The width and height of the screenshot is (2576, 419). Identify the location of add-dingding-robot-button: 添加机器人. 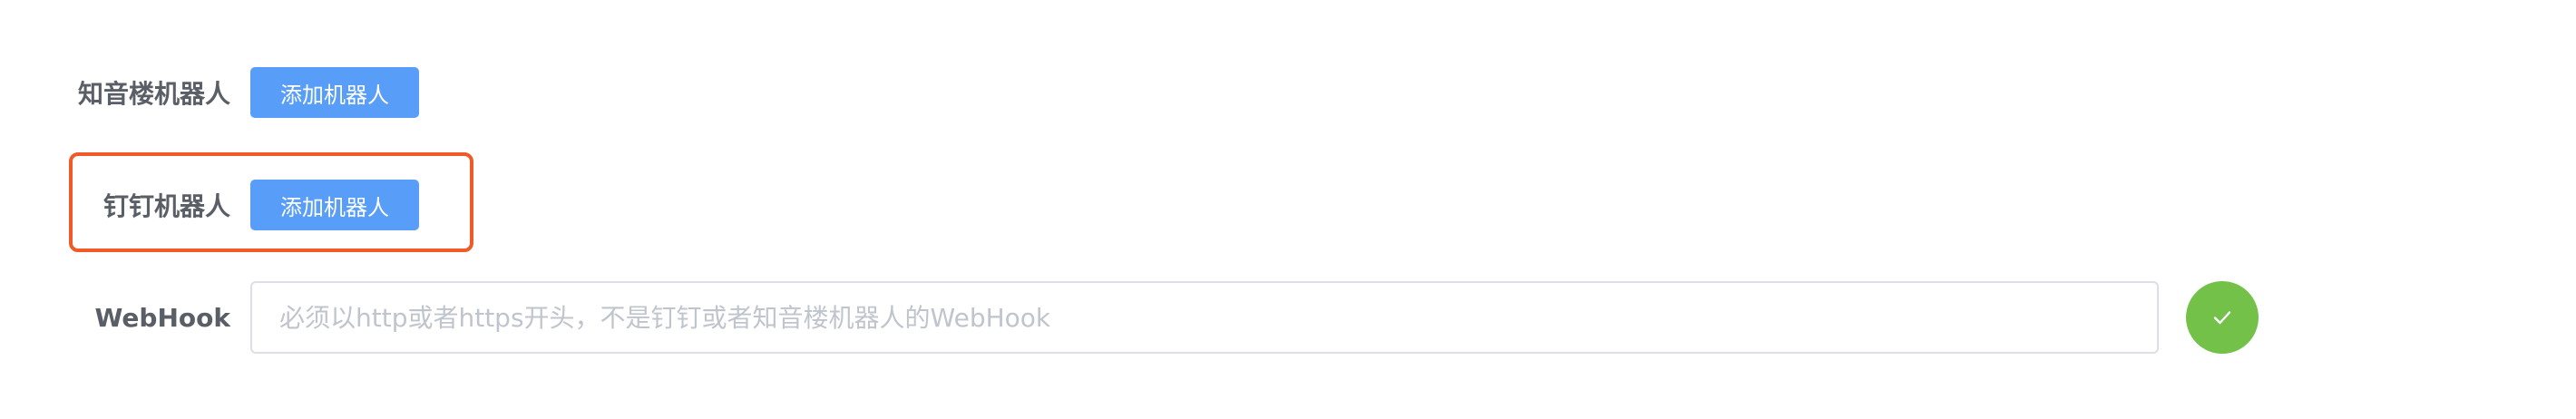
(334, 205).